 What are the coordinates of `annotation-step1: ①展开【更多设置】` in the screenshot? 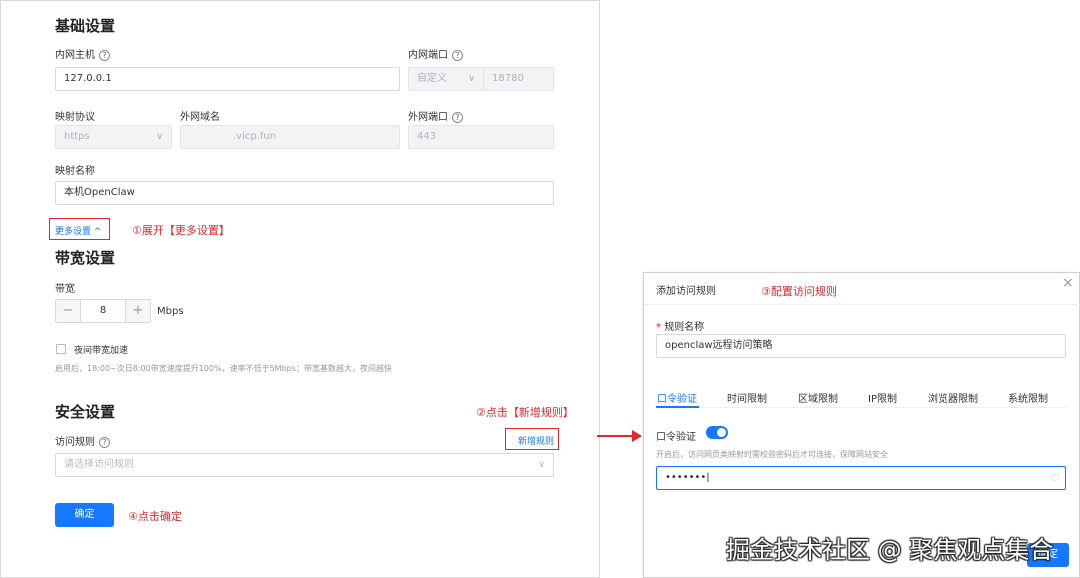 It's located at (181, 230).